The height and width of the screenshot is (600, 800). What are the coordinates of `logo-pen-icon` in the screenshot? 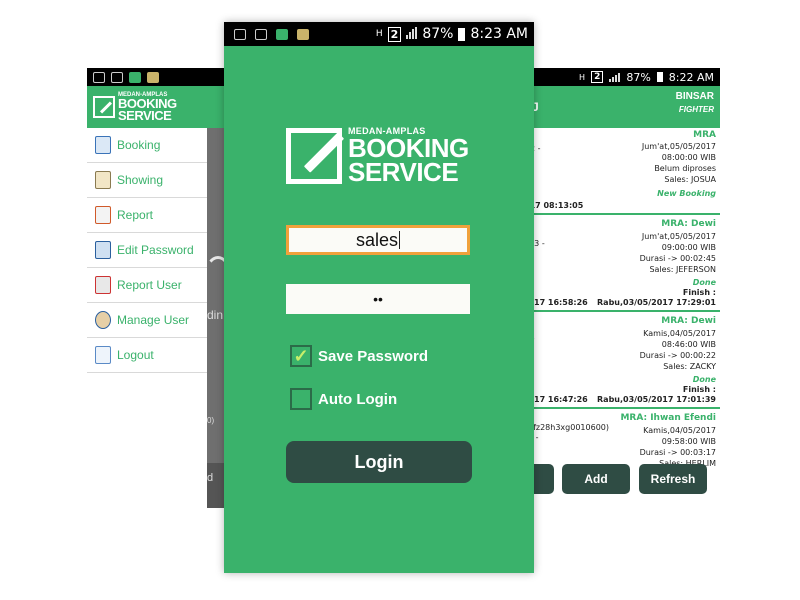 It's located at (104, 107).